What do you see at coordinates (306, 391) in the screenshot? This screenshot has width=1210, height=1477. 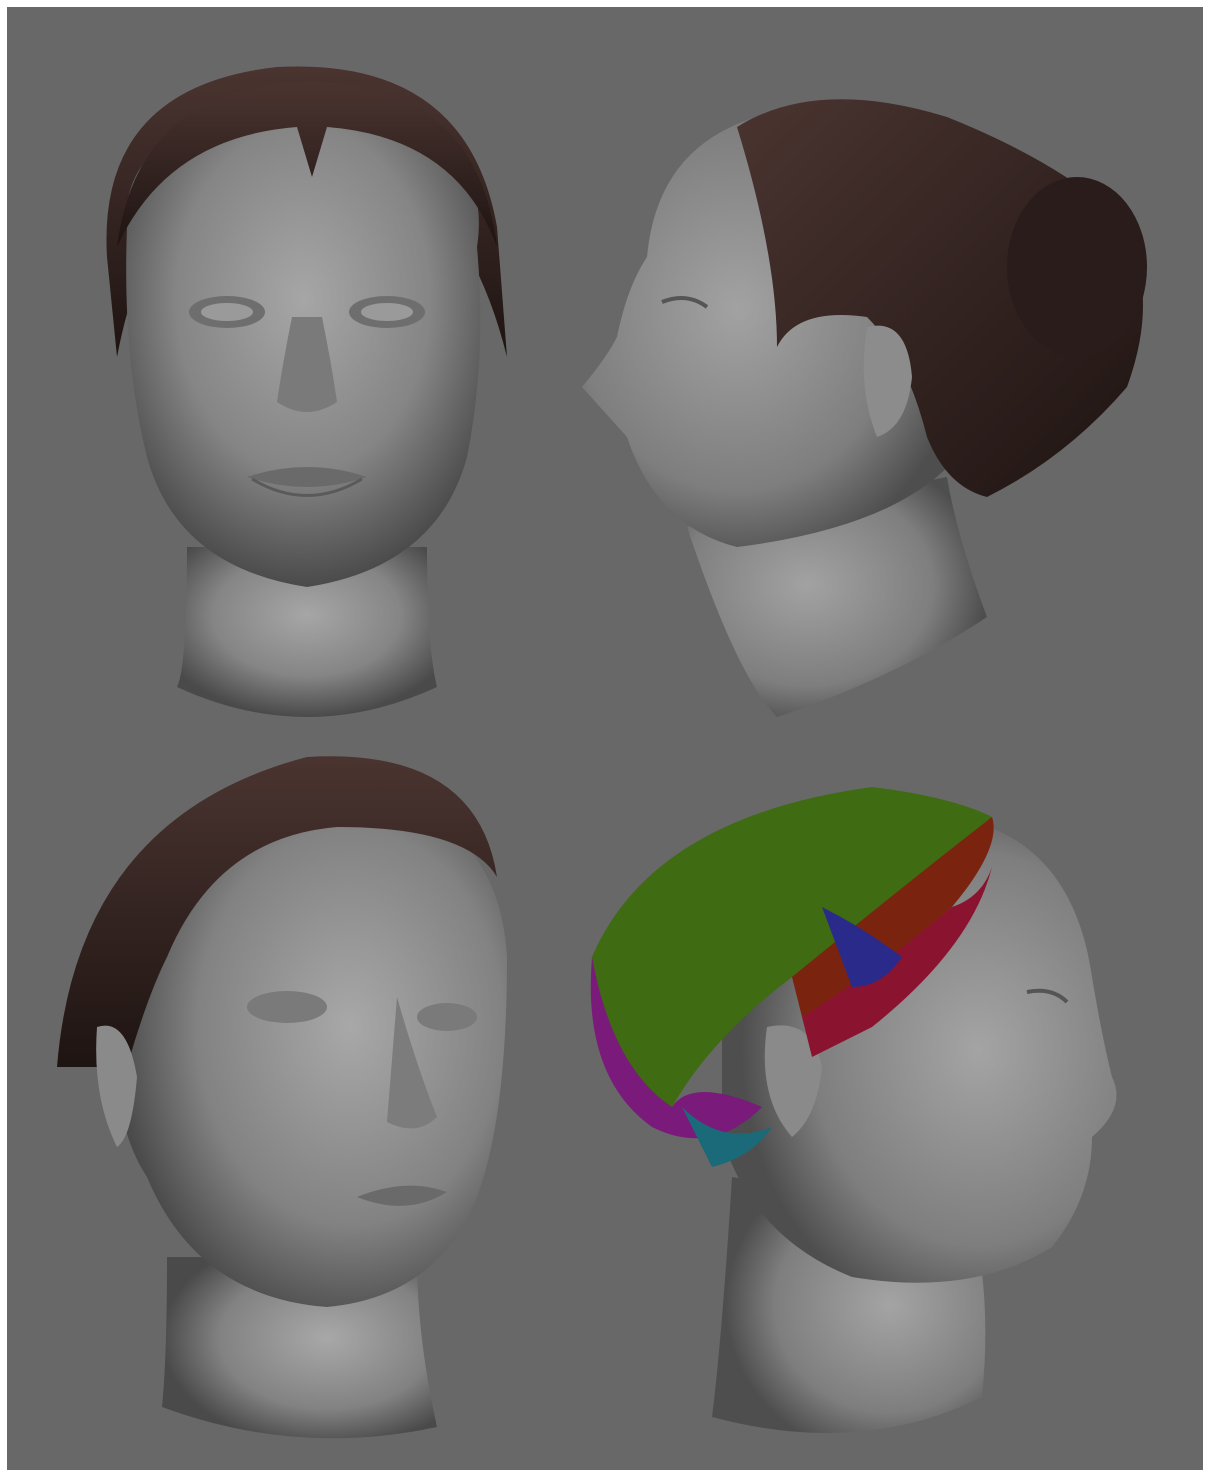 I see `front-view-svg` at bounding box center [306, 391].